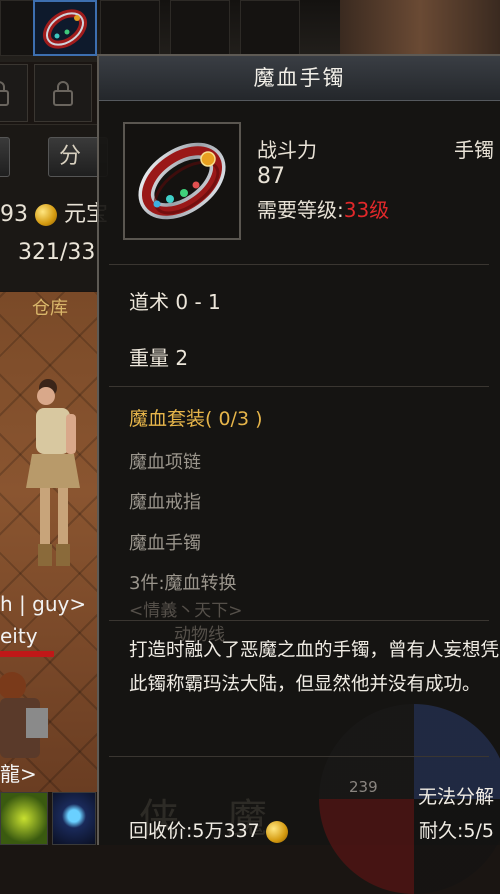 The width and height of the screenshot is (500, 894). Describe the element at coordinates (271, 176) in the screenshot. I see `combat-power-value: 87` at that location.